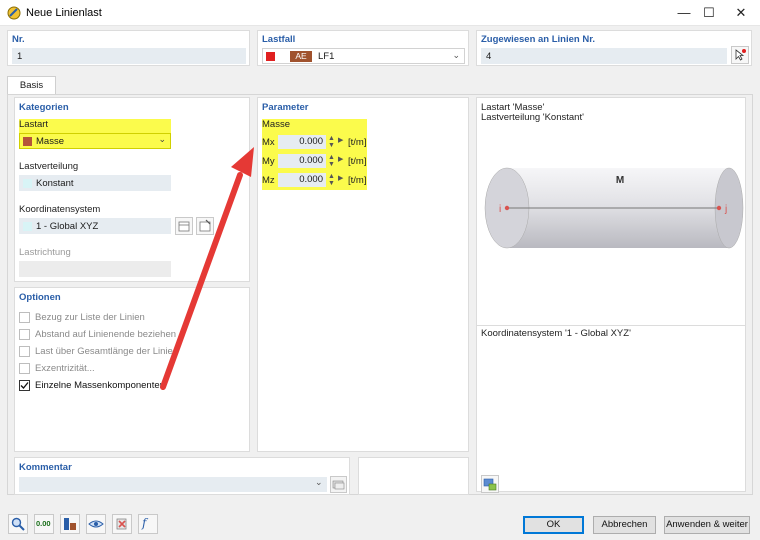 The width and height of the screenshot is (760, 540). I want to click on lastverteilung-field: Konstant, so click(95, 183).